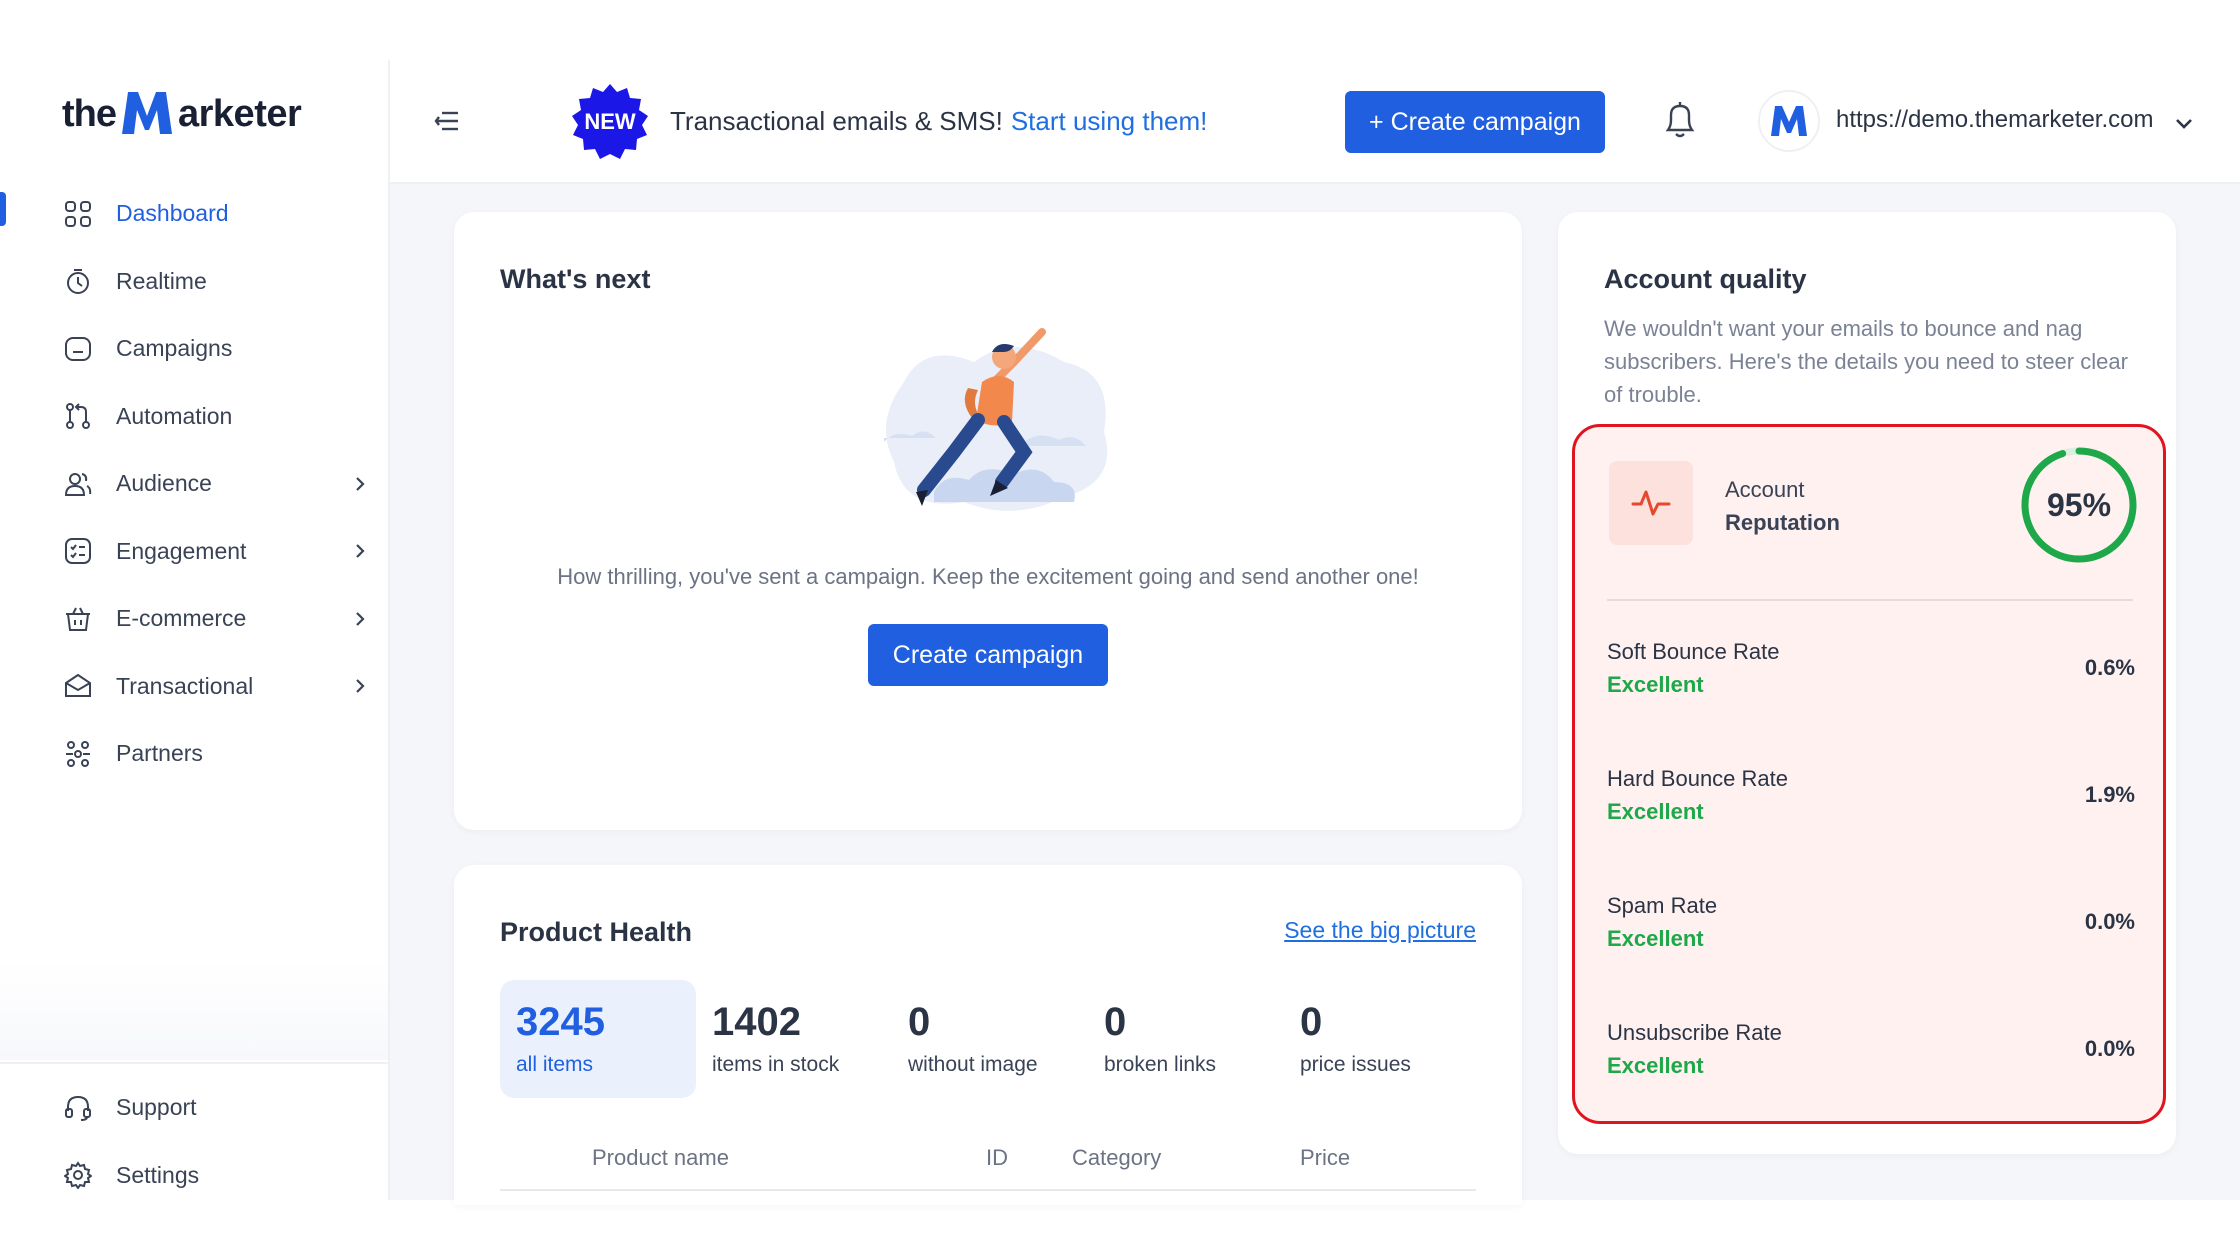 The width and height of the screenshot is (2240, 1260). What do you see at coordinates (836, 121) in the screenshot?
I see `promo-text: Transactional emails & SMS!` at bounding box center [836, 121].